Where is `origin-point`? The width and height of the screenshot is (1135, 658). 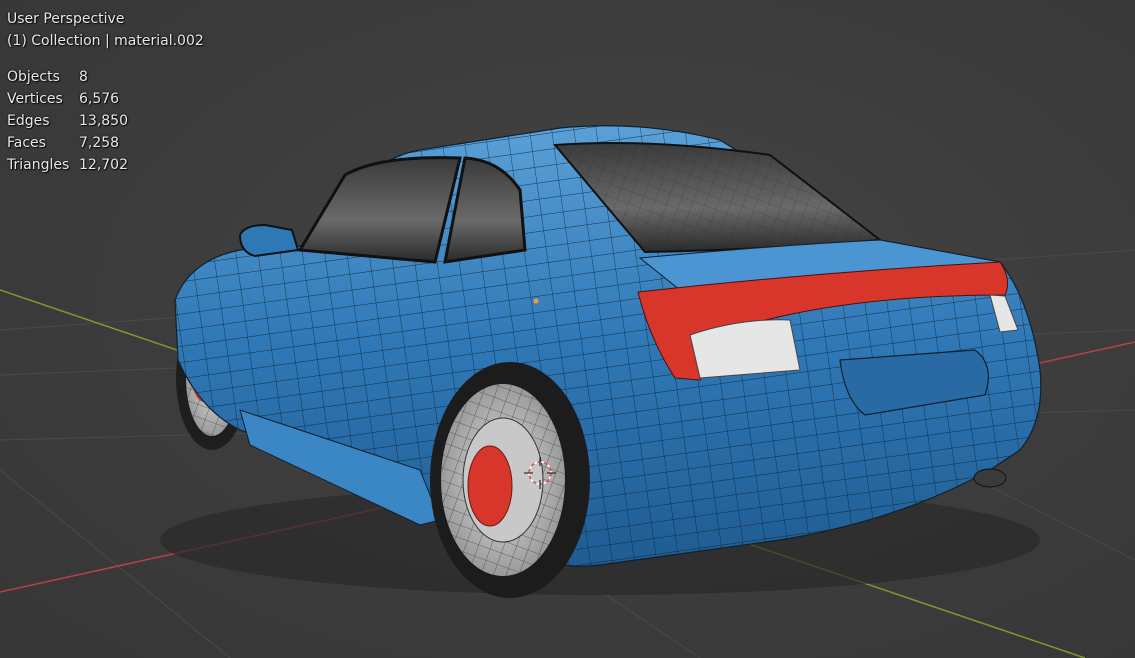
origin-point is located at coordinates (536, 301).